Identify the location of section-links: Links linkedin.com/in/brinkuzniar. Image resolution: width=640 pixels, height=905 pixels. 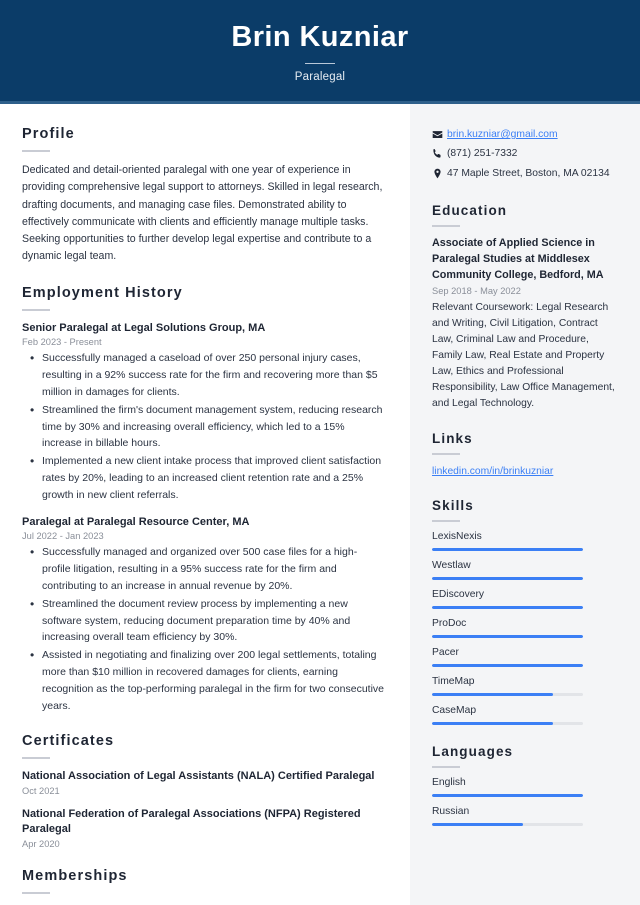
(524, 455).